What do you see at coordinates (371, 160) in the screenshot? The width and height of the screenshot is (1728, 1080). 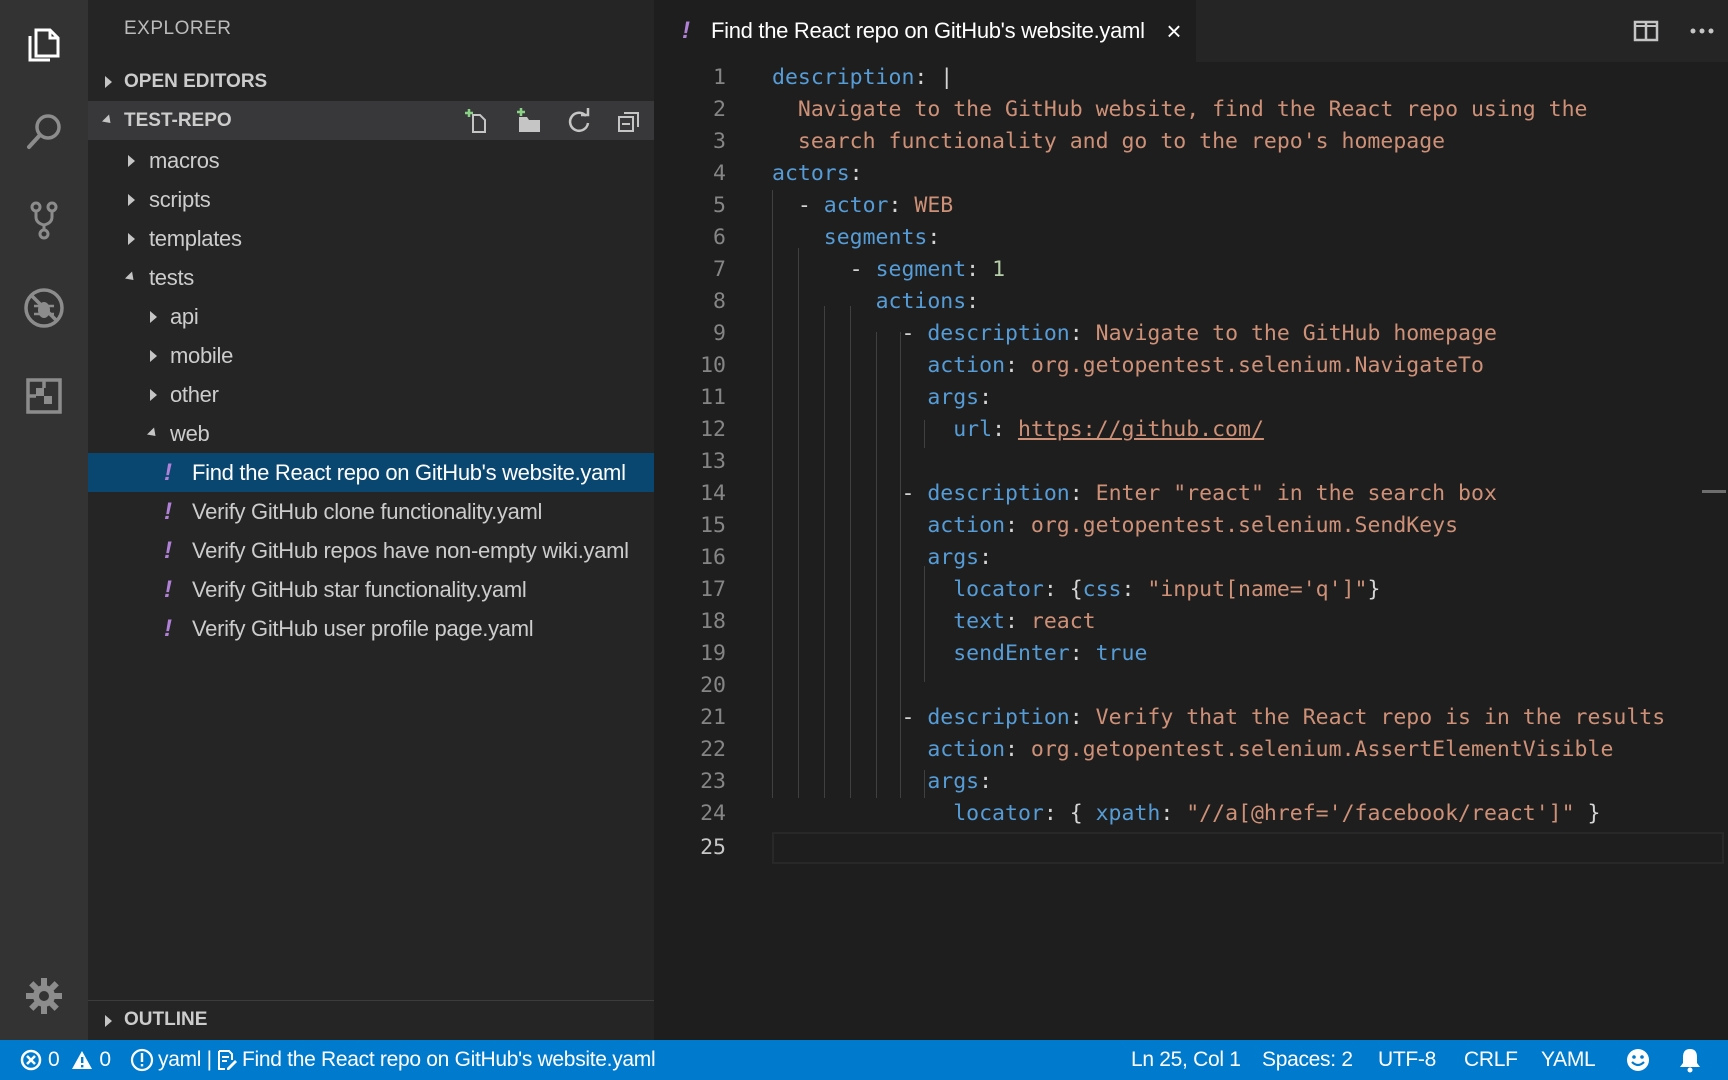 I see `tree-folder-macros: macros` at bounding box center [371, 160].